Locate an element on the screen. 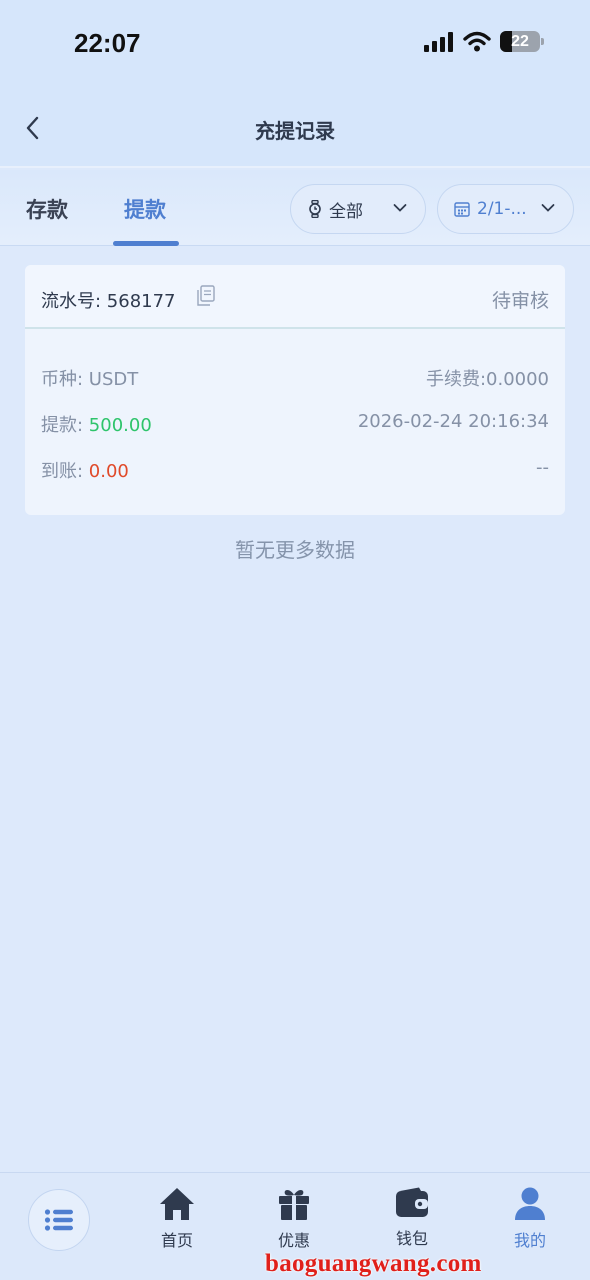 This screenshot has width=590, height=1280. gift-icon is located at coordinates (294, 1205).